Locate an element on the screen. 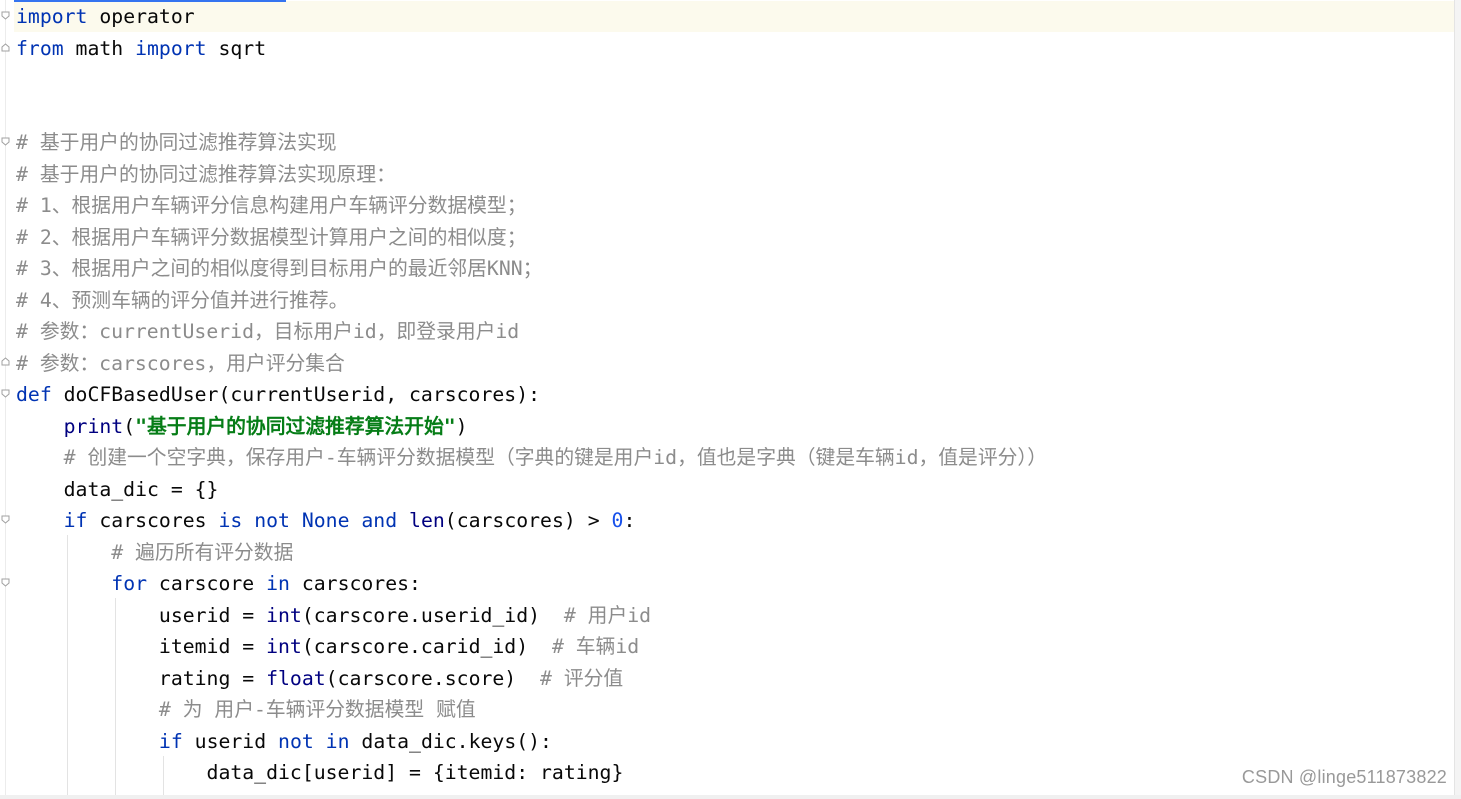 This screenshot has height=799, width=1461. code-token: (carscore.score) is located at coordinates (433, 678).